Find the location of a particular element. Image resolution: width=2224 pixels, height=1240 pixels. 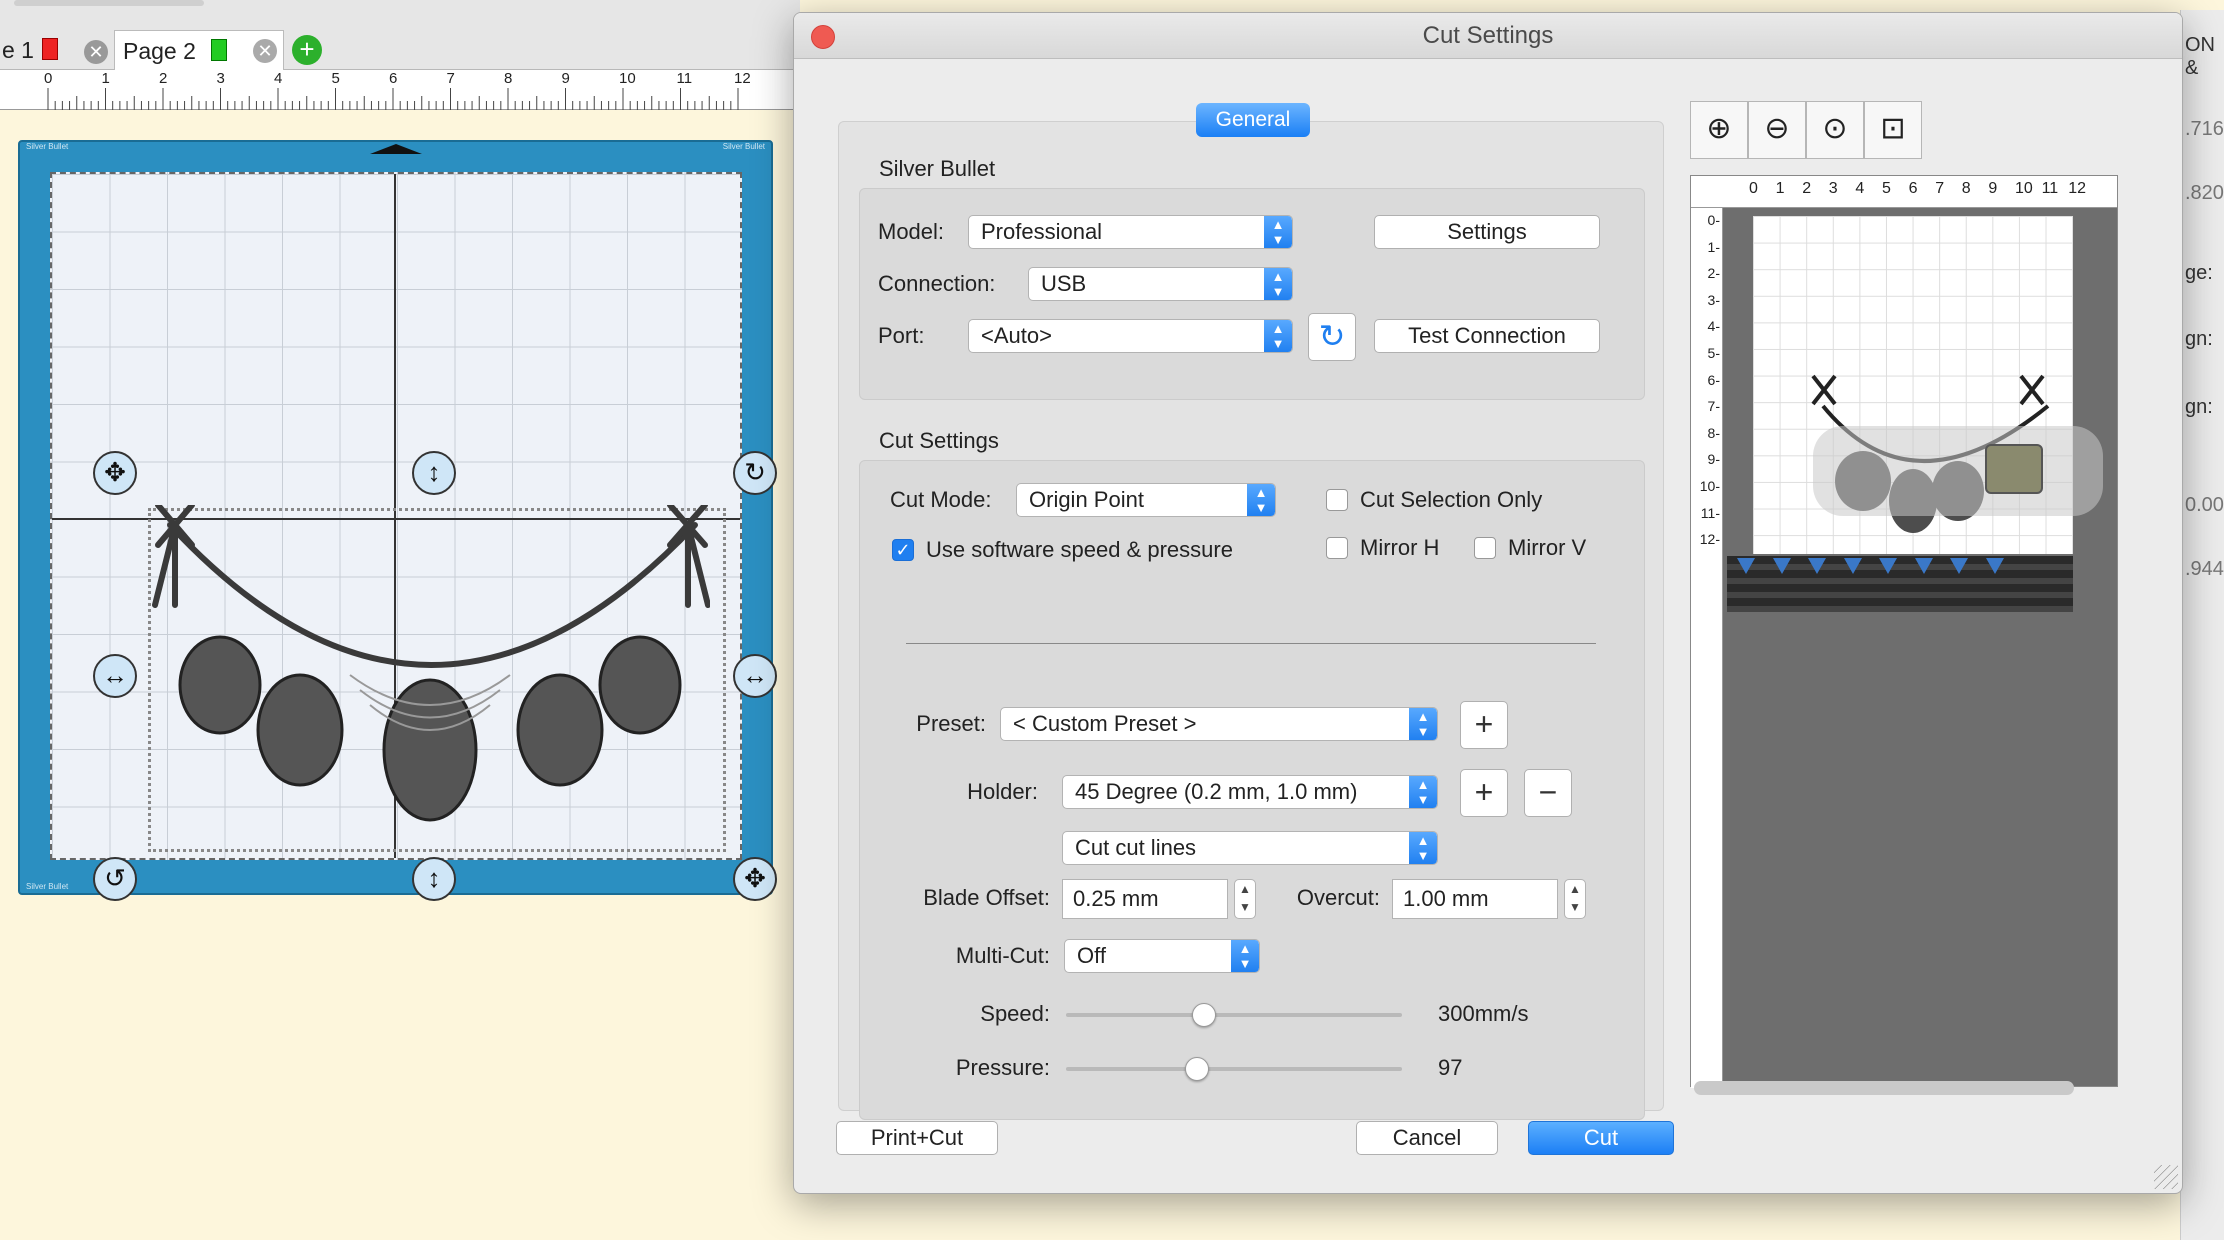

port-value: <Auto> is located at coordinates (1016, 335).